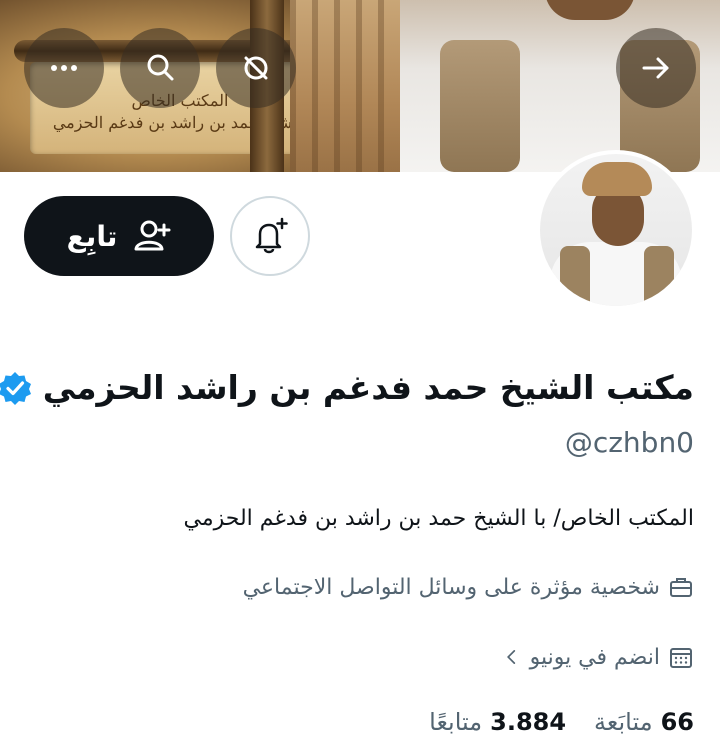 Image resolution: width=720 pixels, height=750 pixels. What do you see at coordinates (480, 106) in the screenshot?
I see `banner-vest` at bounding box center [480, 106].